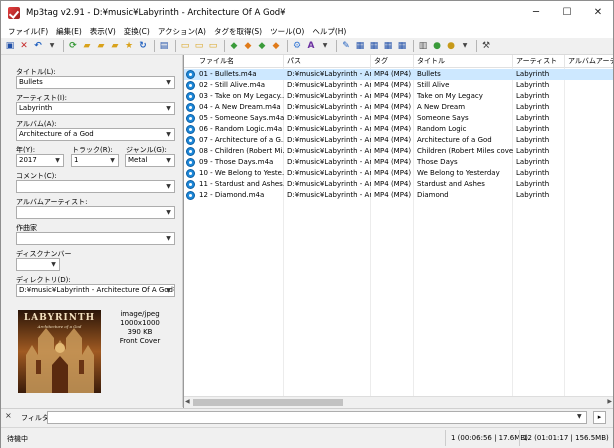  What do you see at coordinates (317, 417) in the screenshot?
I see `filter-input` at bounding box center [317, 417].